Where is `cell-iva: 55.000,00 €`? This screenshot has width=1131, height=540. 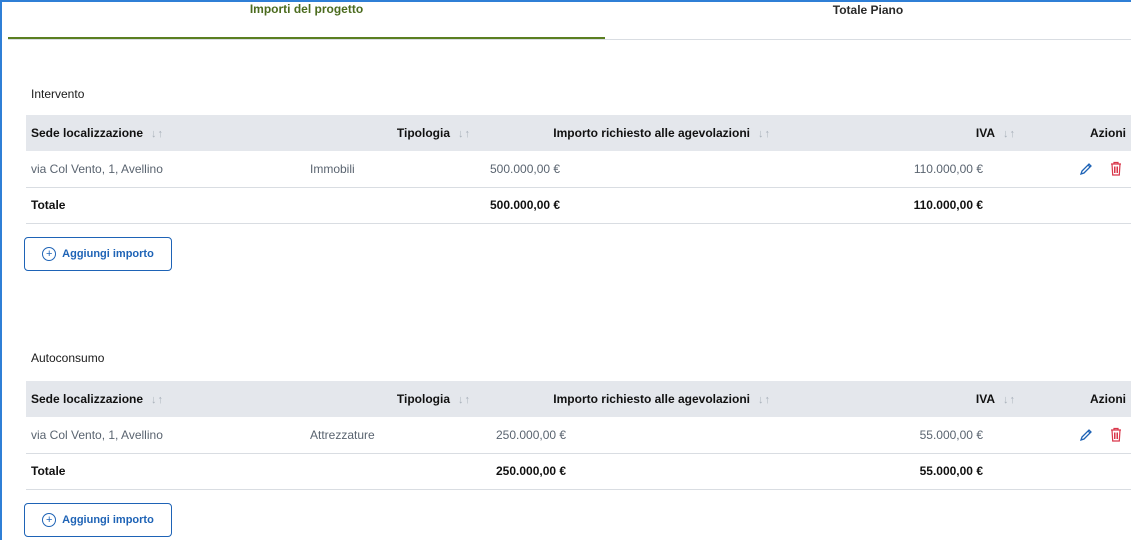 cell-iva: 55.000,00 € is located at coordinates (898, 435).